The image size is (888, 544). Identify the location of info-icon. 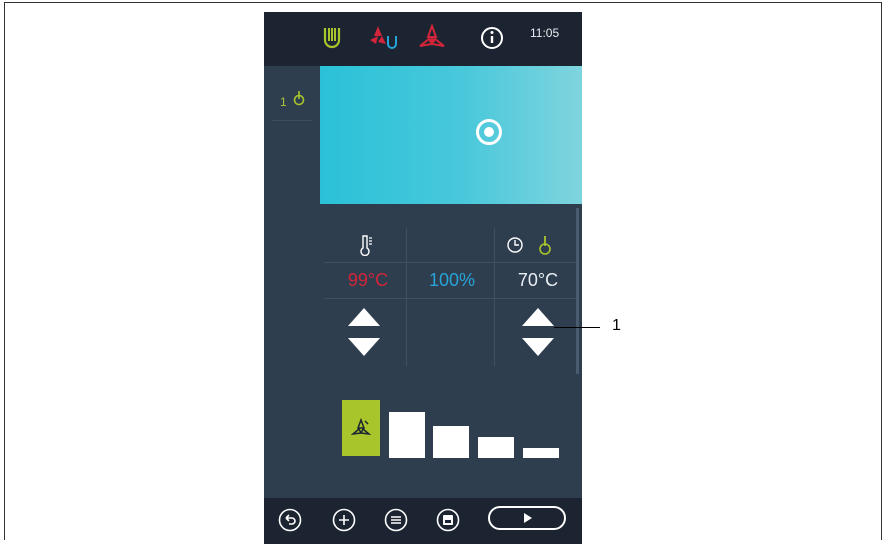
(492, 38).